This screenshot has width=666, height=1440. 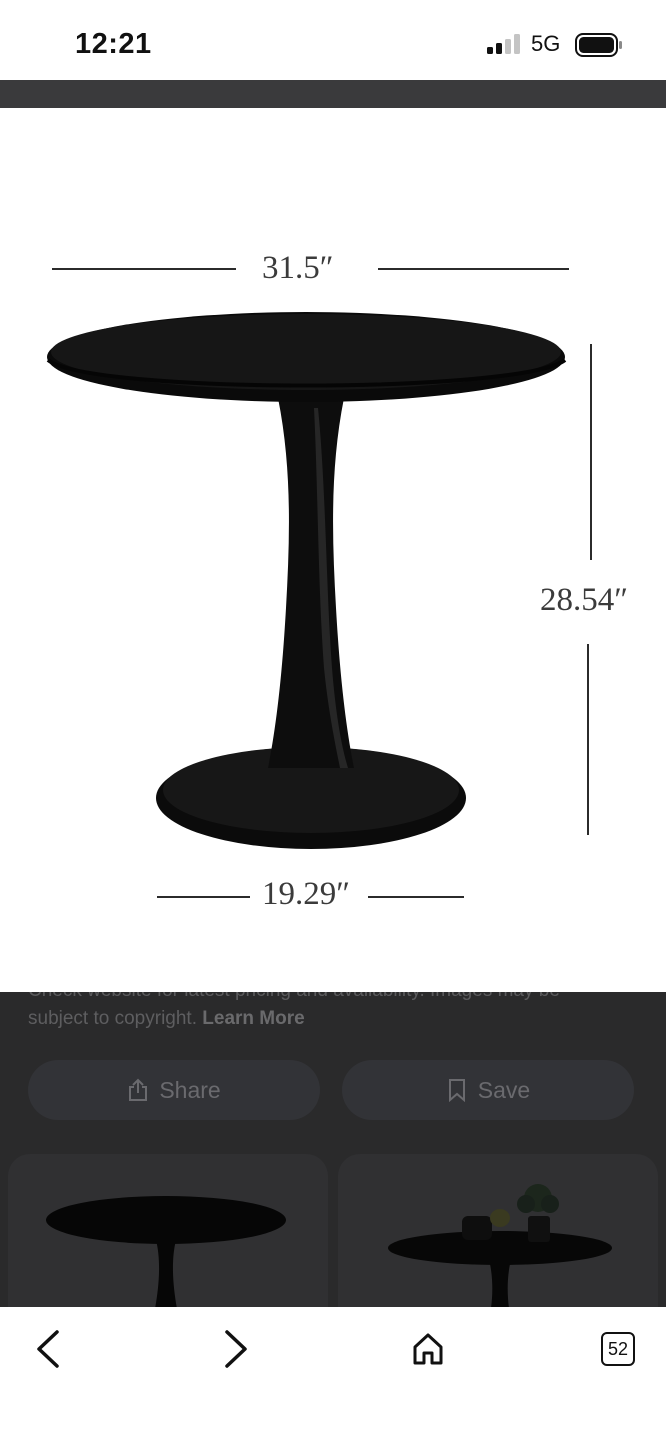 I want to click on width-dimension-label: 31.5″, so click(x=298, y=268).